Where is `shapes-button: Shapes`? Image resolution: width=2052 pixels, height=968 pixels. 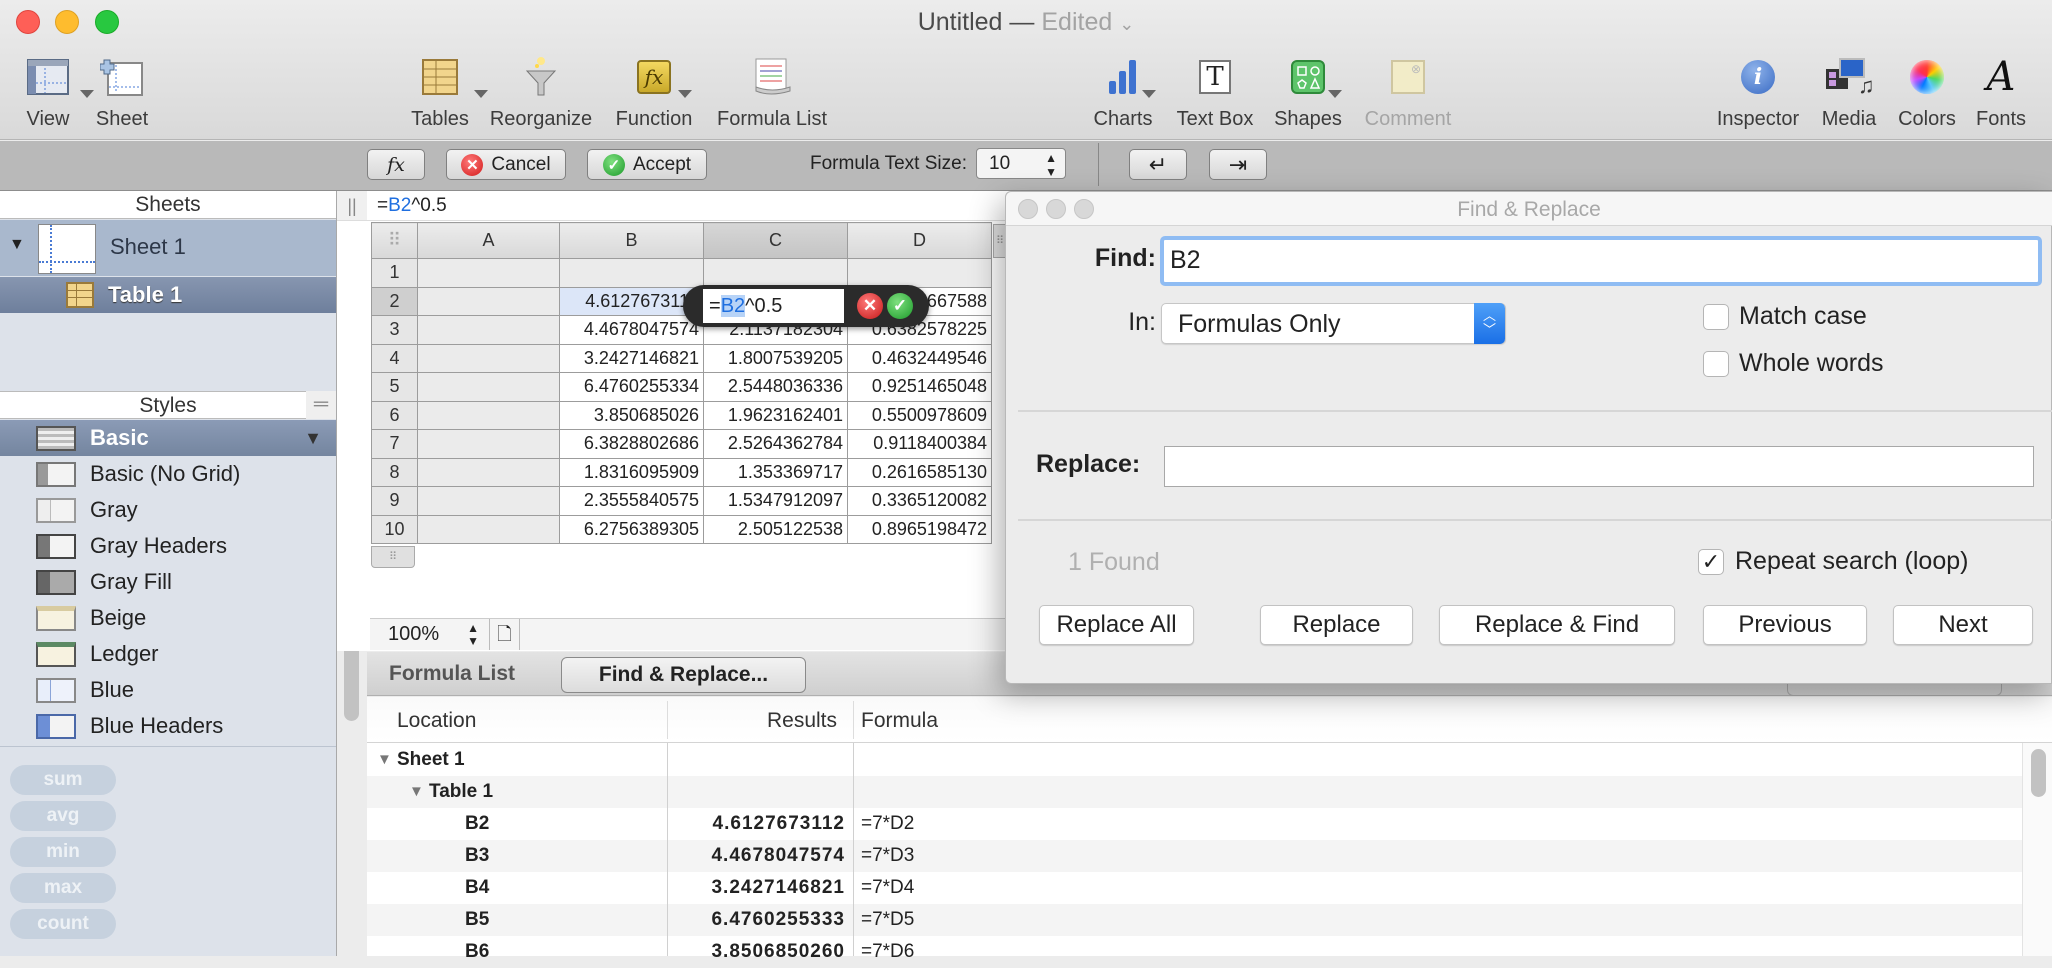
shapes-button: Shapes is located at coordinates (1308, 91).